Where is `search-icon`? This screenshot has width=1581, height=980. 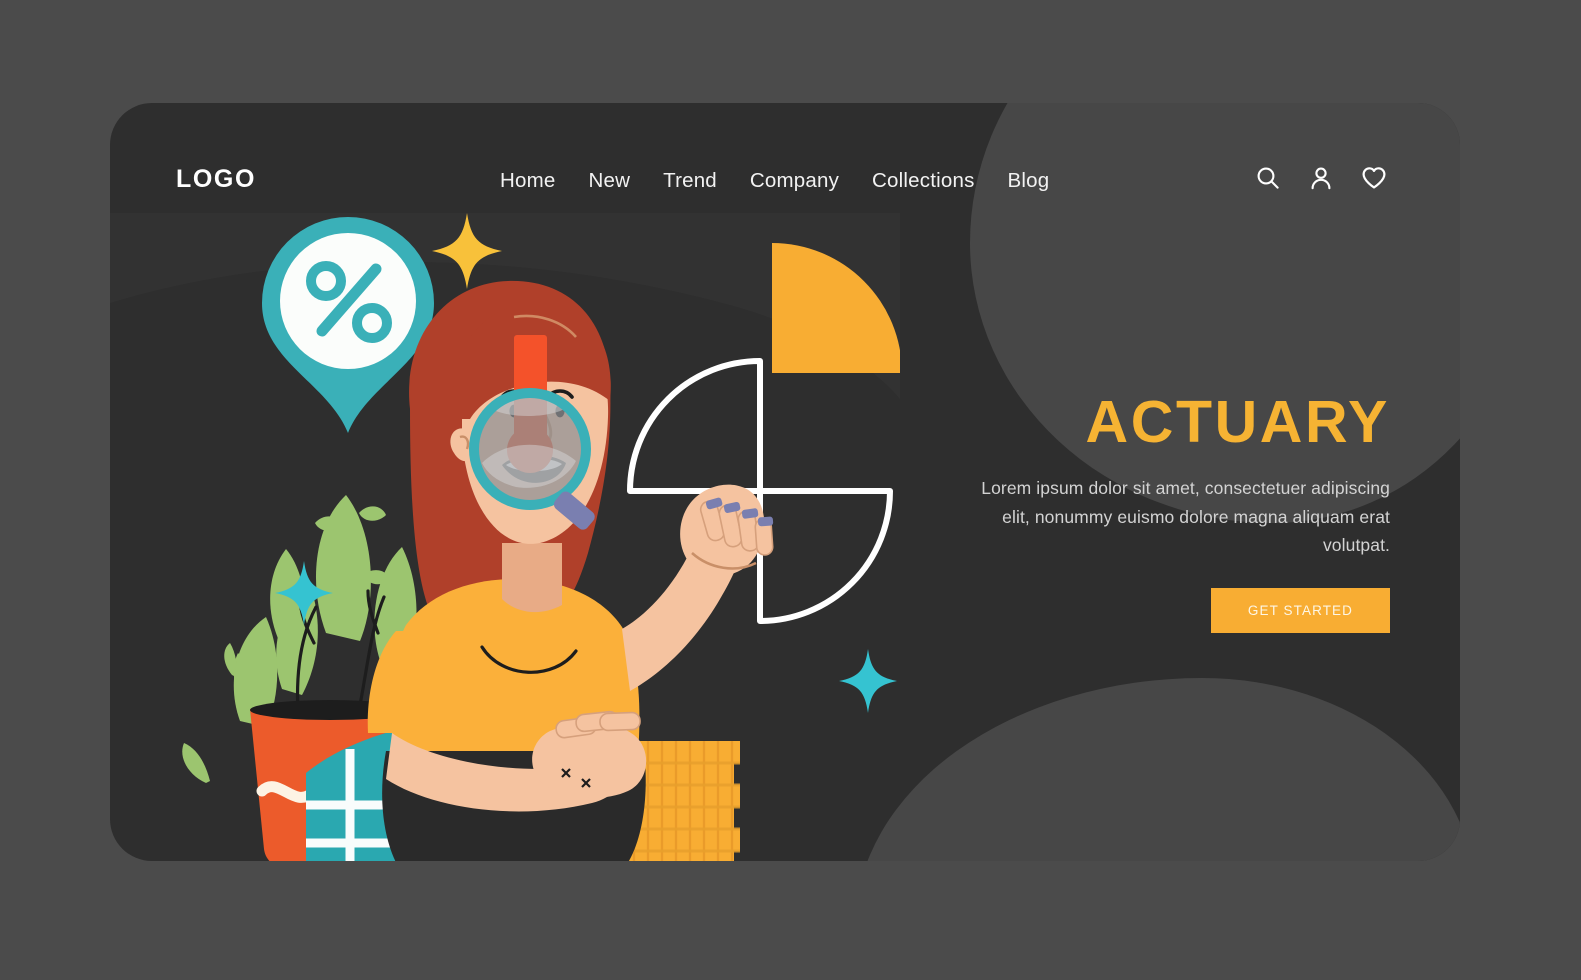
search-icon is located at coordinates (1268, 178).